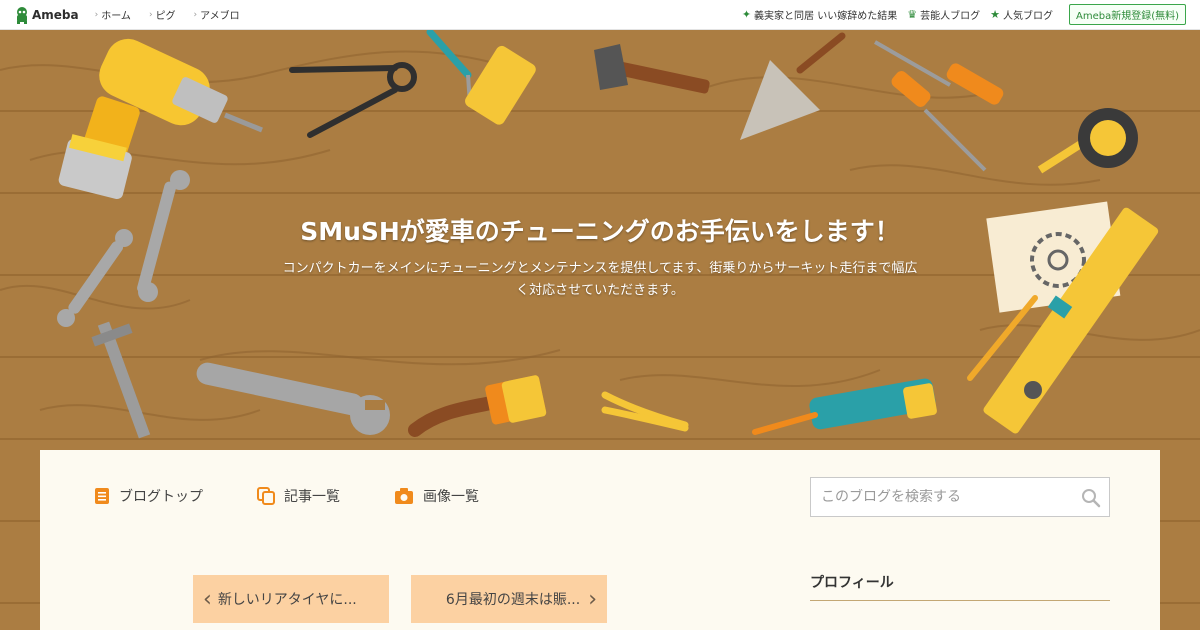 The height and width of the screenshot is (630, 1200). What do you see at coordinates (22, 15) in the screenshot?
I see `ameba-mascot-icon` at bounding box center [22, 15].